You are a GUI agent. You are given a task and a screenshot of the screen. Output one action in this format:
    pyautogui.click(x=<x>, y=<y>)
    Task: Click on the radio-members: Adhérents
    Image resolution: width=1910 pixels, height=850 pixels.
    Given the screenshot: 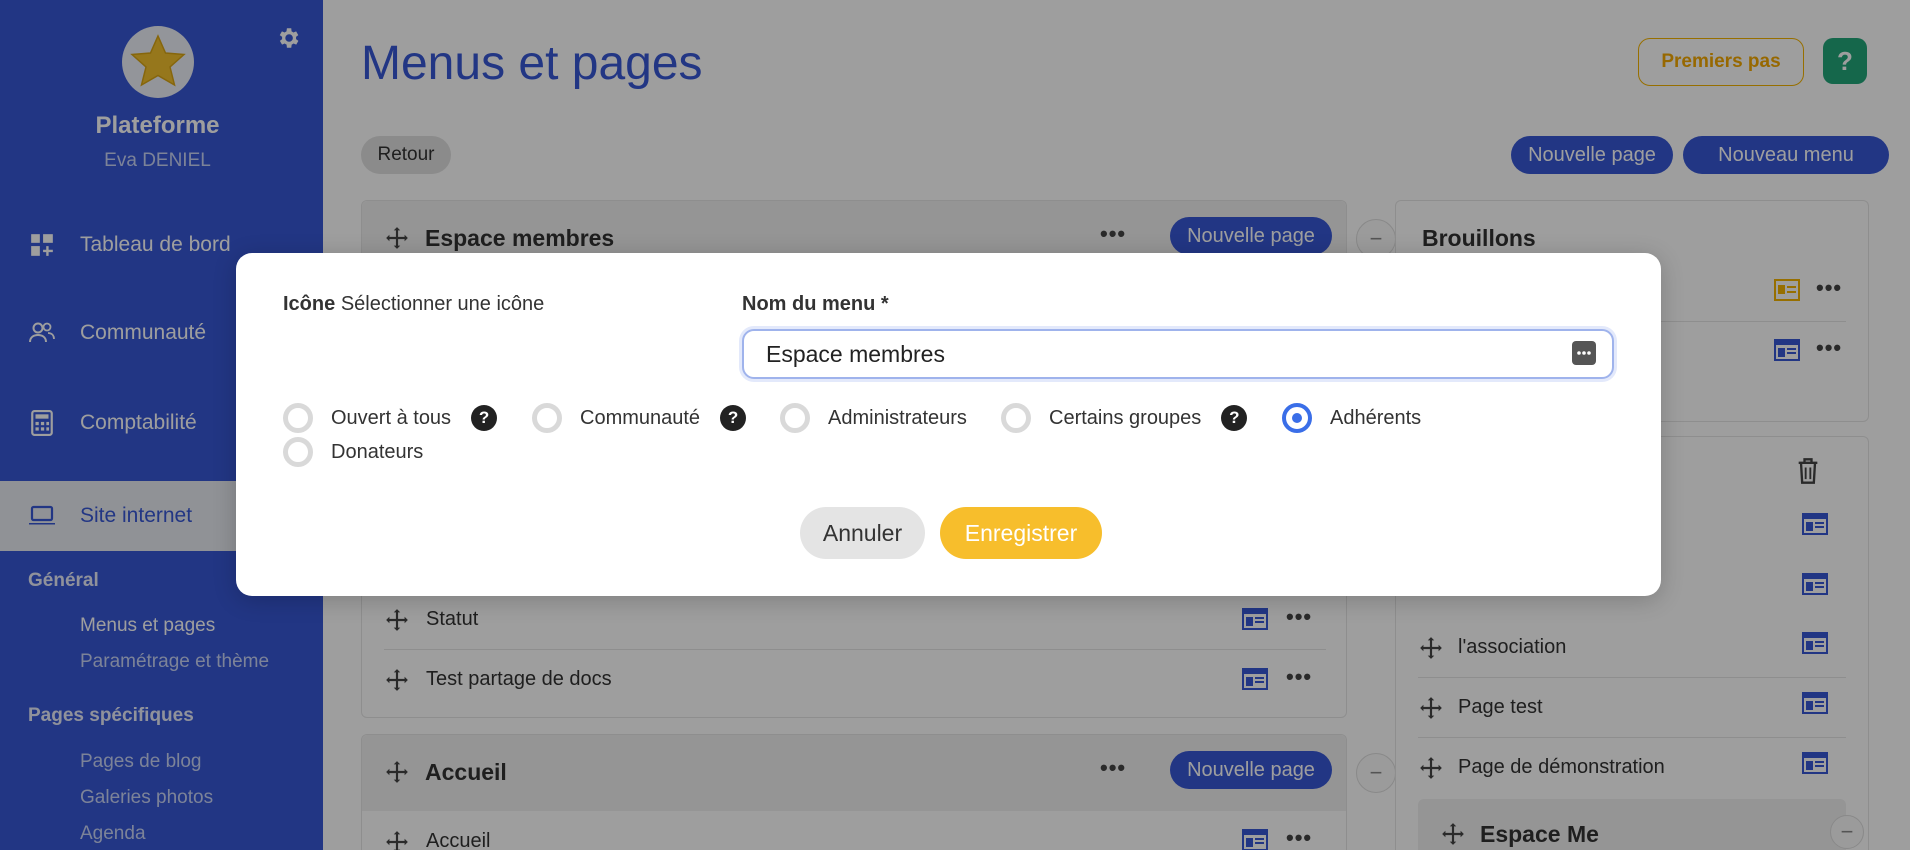 What is the action you would take?
    pyautogui.click(x=1351, y=418)
    